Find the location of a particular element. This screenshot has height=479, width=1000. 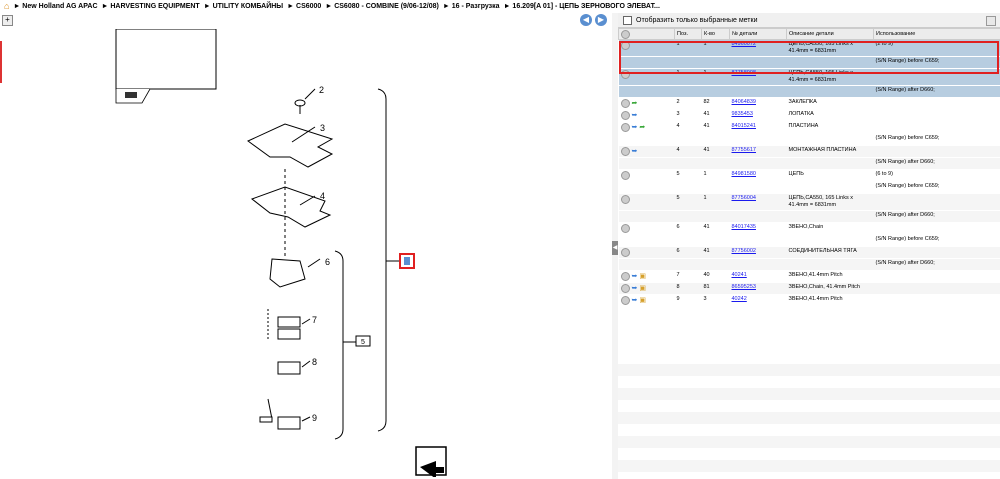

col-header-desc: Описание детали is located at coordinates (830, 34).